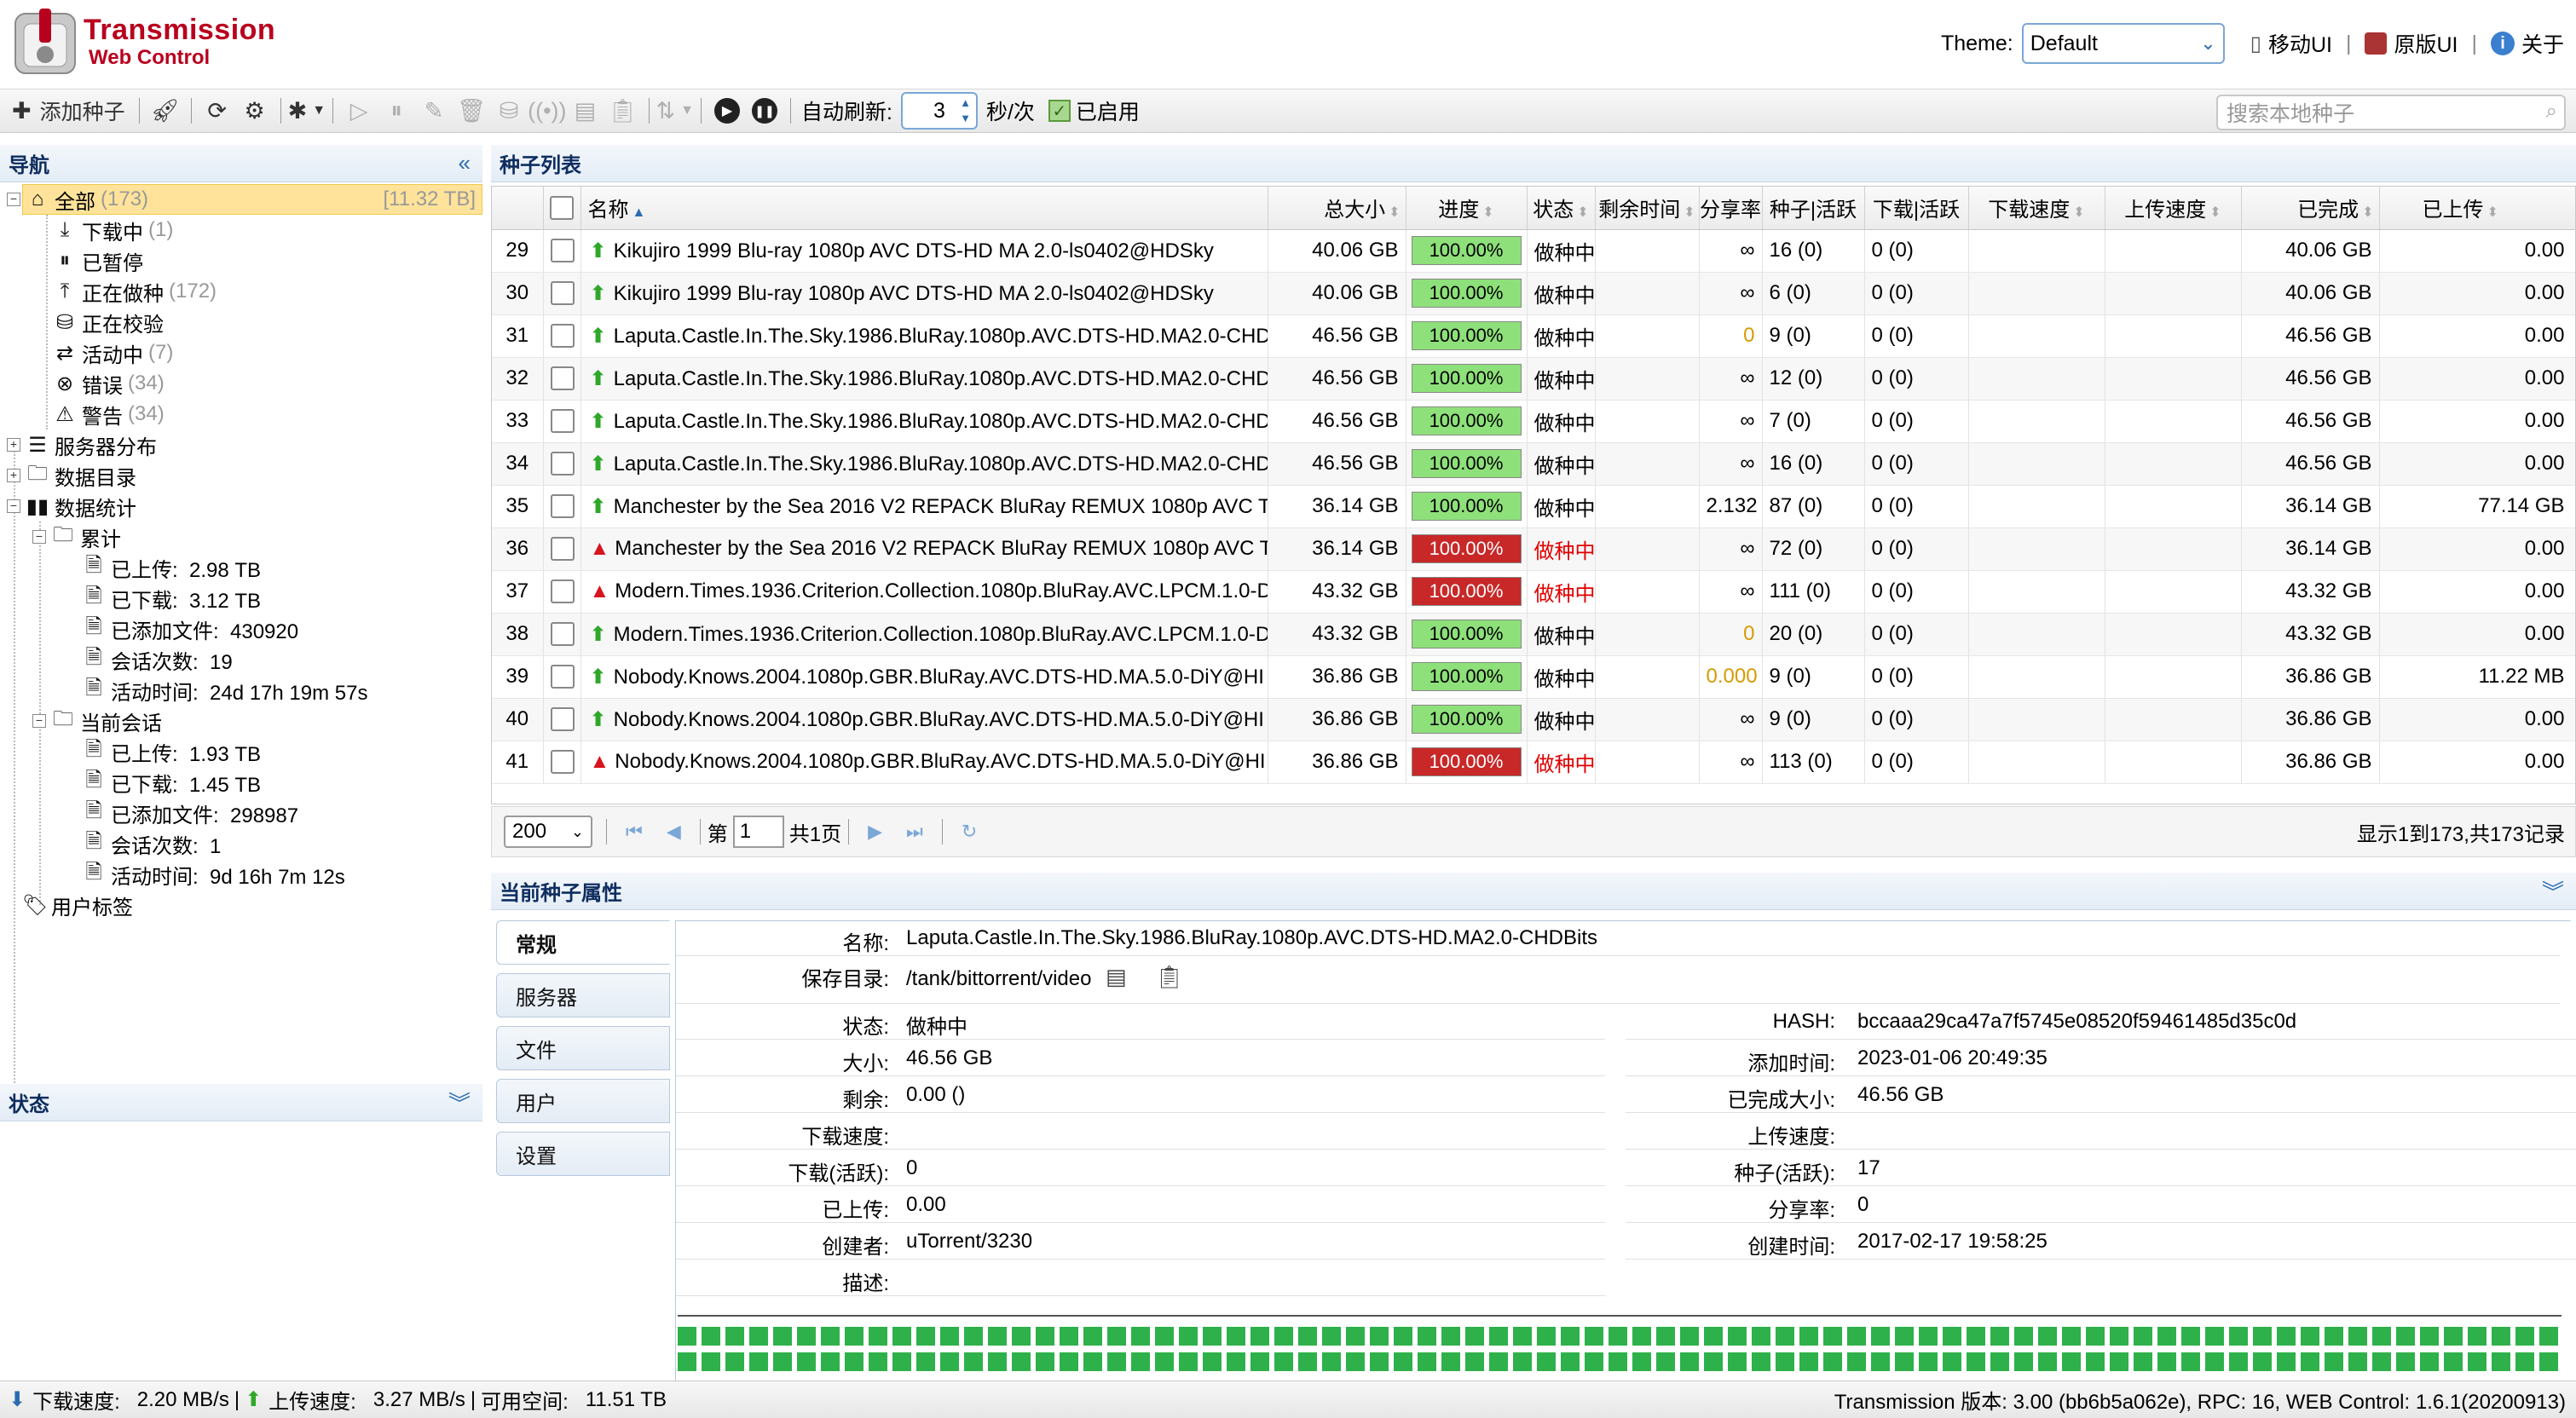  What do you see at coordinates (100, 260) in the screenshot?
I see `nav-item-paused: ⏸︎ 已暂停` at bounding box center [100, 260].